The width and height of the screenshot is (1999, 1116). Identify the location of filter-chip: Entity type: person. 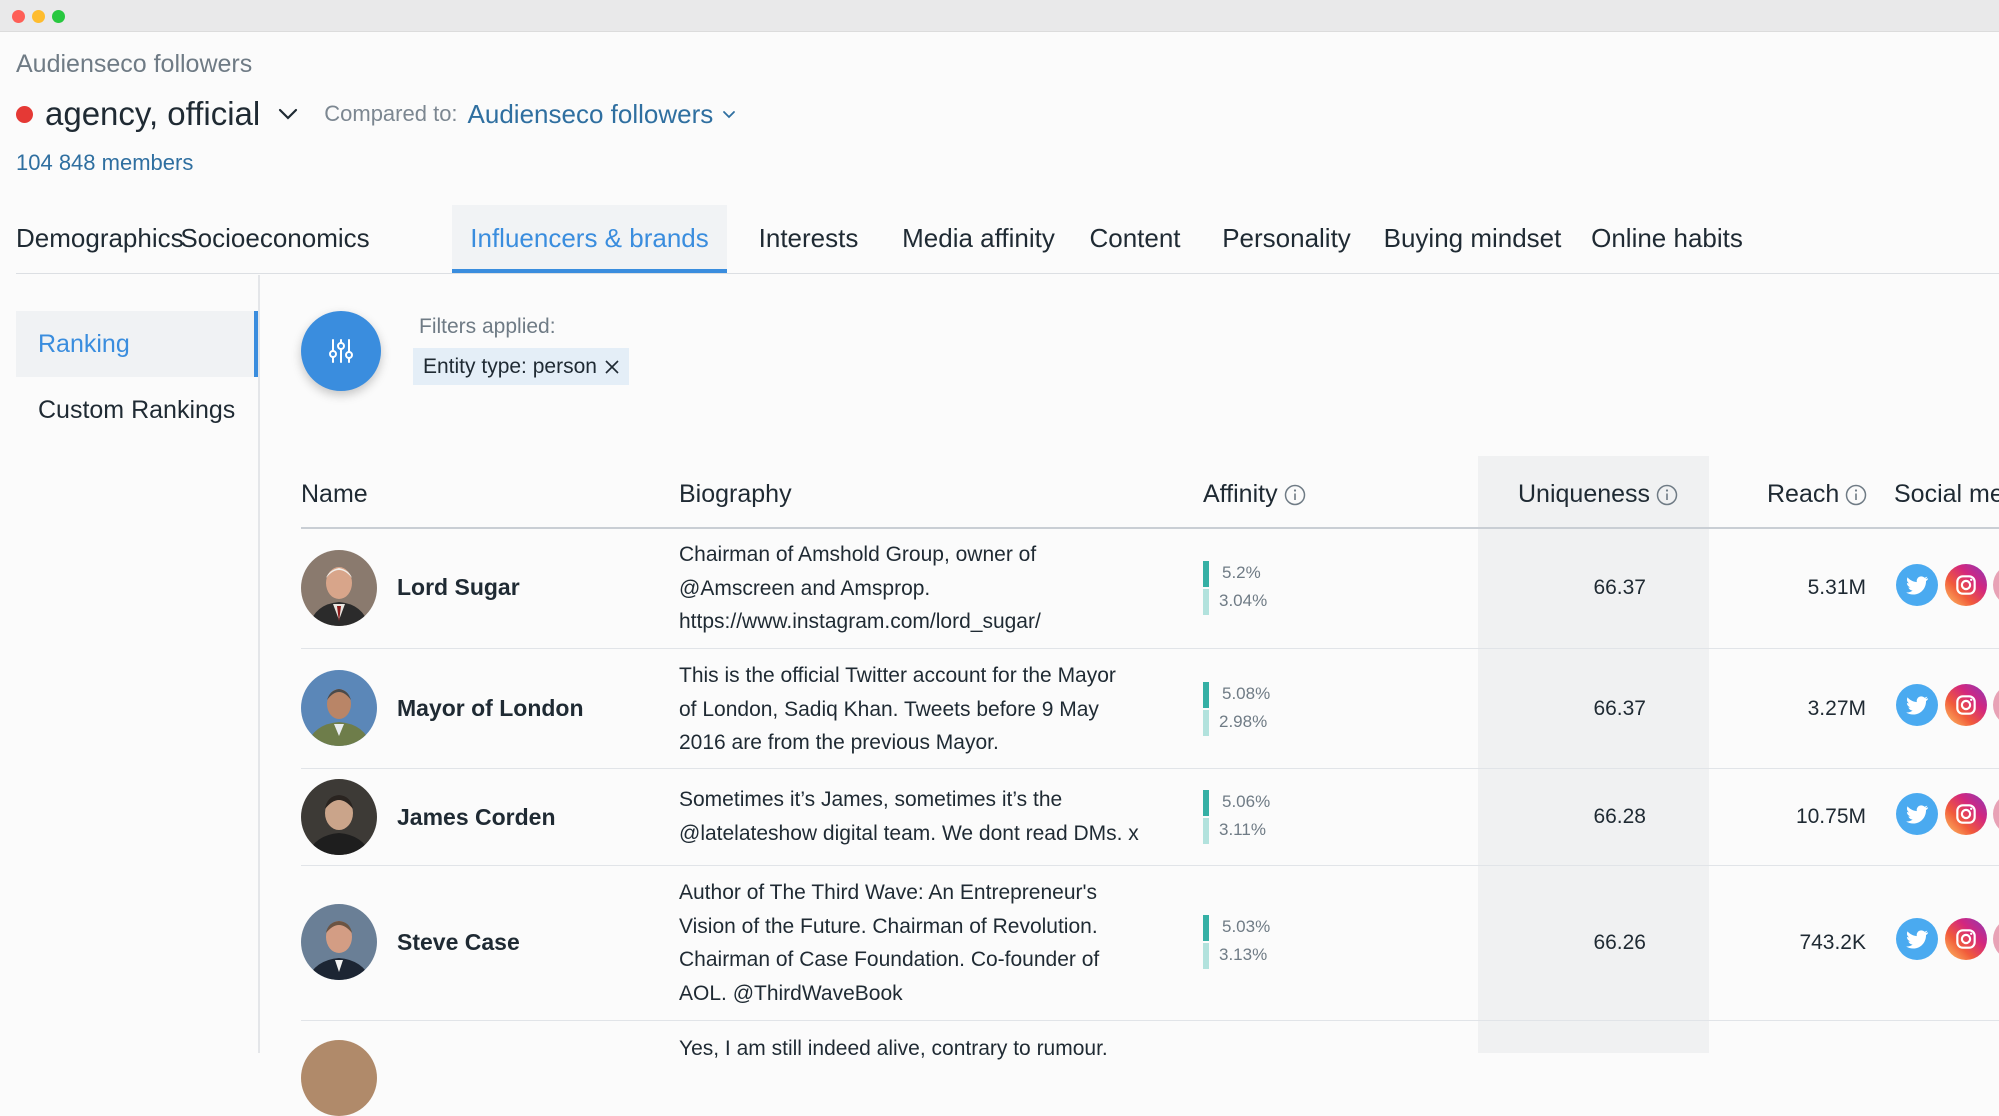
(521, 366).